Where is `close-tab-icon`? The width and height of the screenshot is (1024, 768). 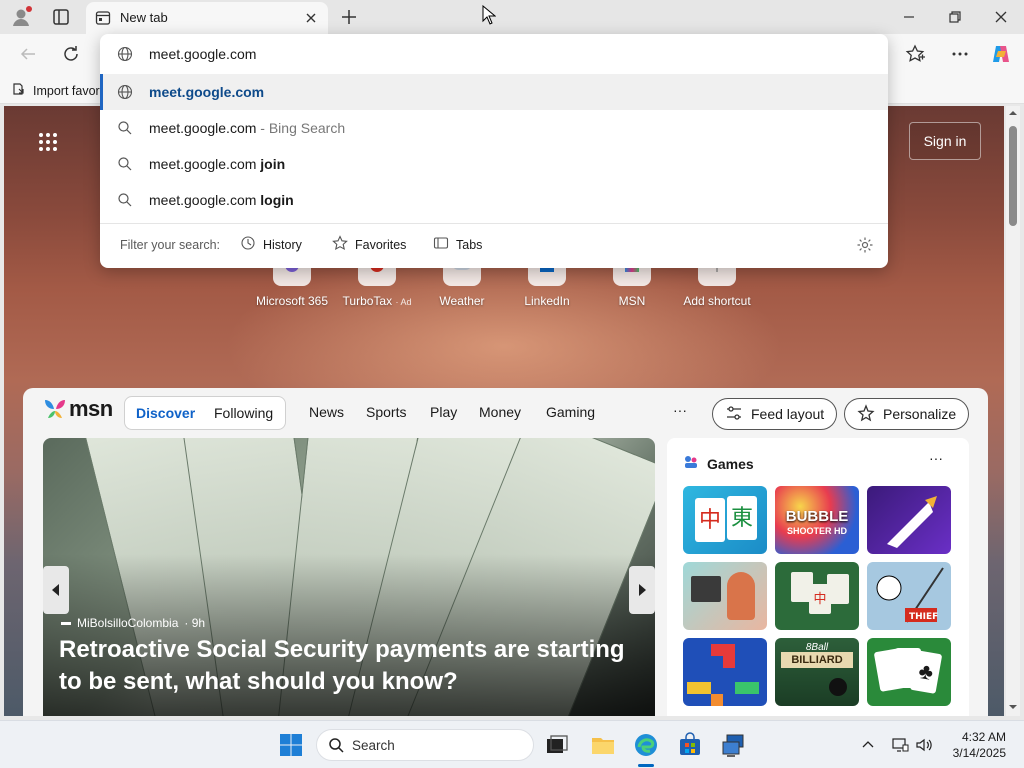
close-tab-icon is located at coordinates (311, 18).